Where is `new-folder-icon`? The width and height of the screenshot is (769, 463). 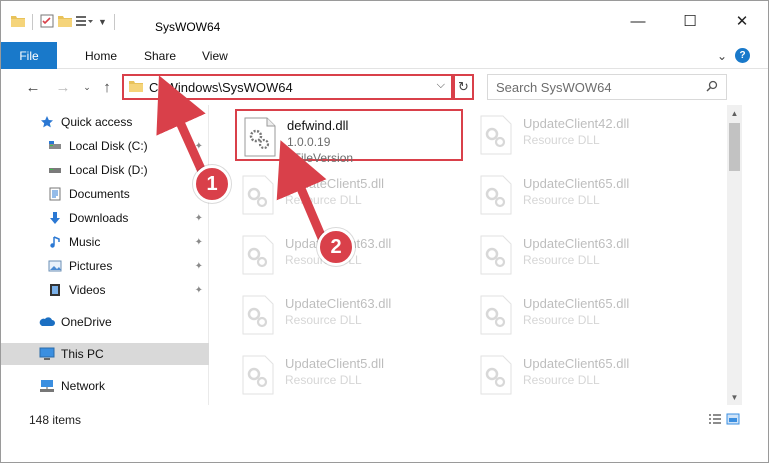 new-folder-icon is located at coordinates (65, 22).